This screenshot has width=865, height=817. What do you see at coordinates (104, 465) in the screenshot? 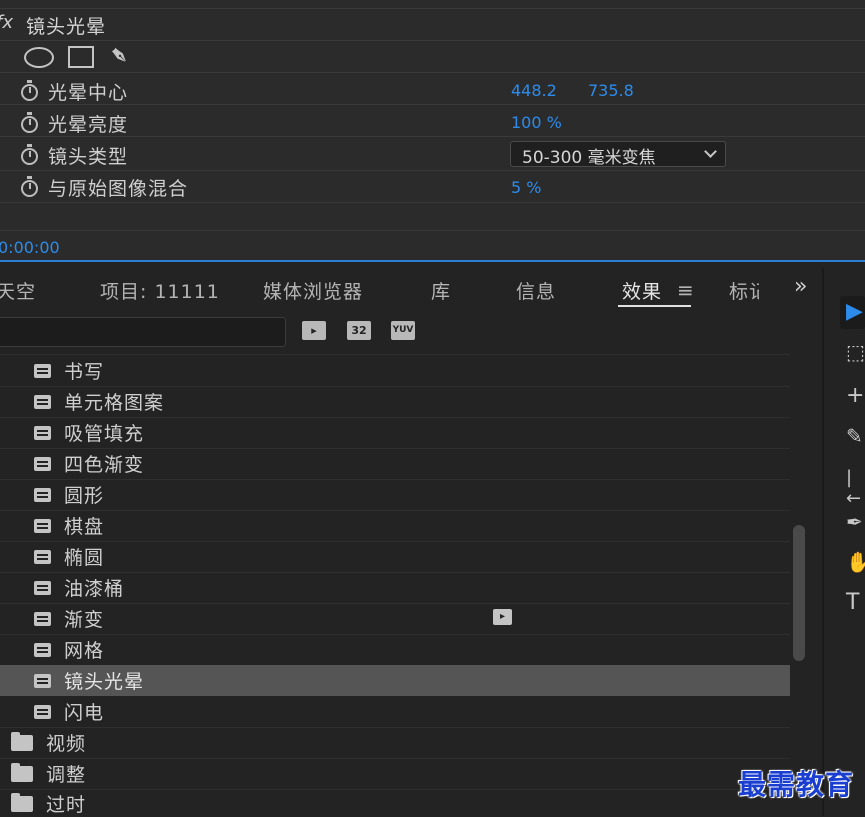
I see `list-item-label: 四色渐变` at bounding box center [104, 465].